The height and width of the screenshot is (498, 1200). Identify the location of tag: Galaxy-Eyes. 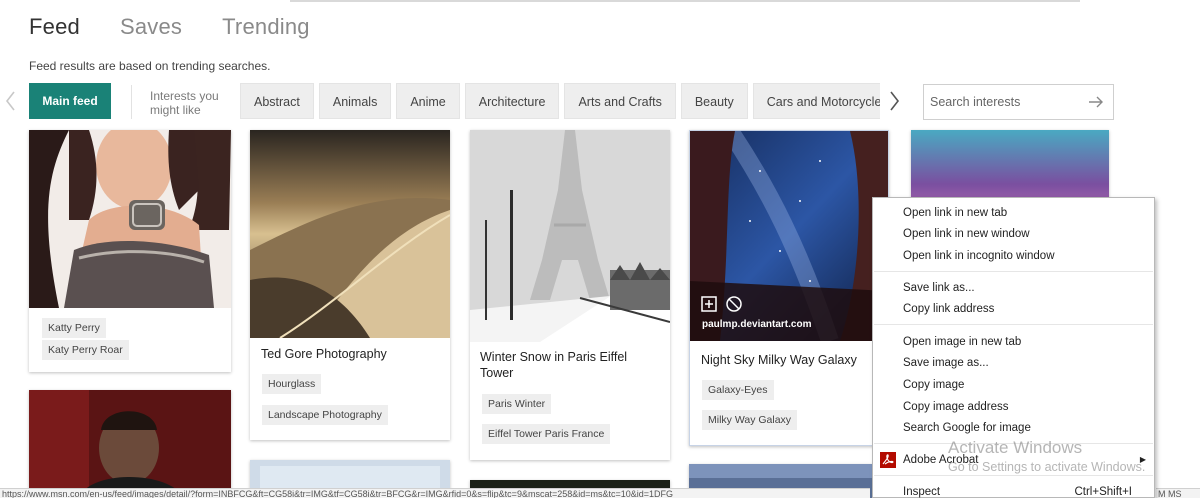
(738, 390).